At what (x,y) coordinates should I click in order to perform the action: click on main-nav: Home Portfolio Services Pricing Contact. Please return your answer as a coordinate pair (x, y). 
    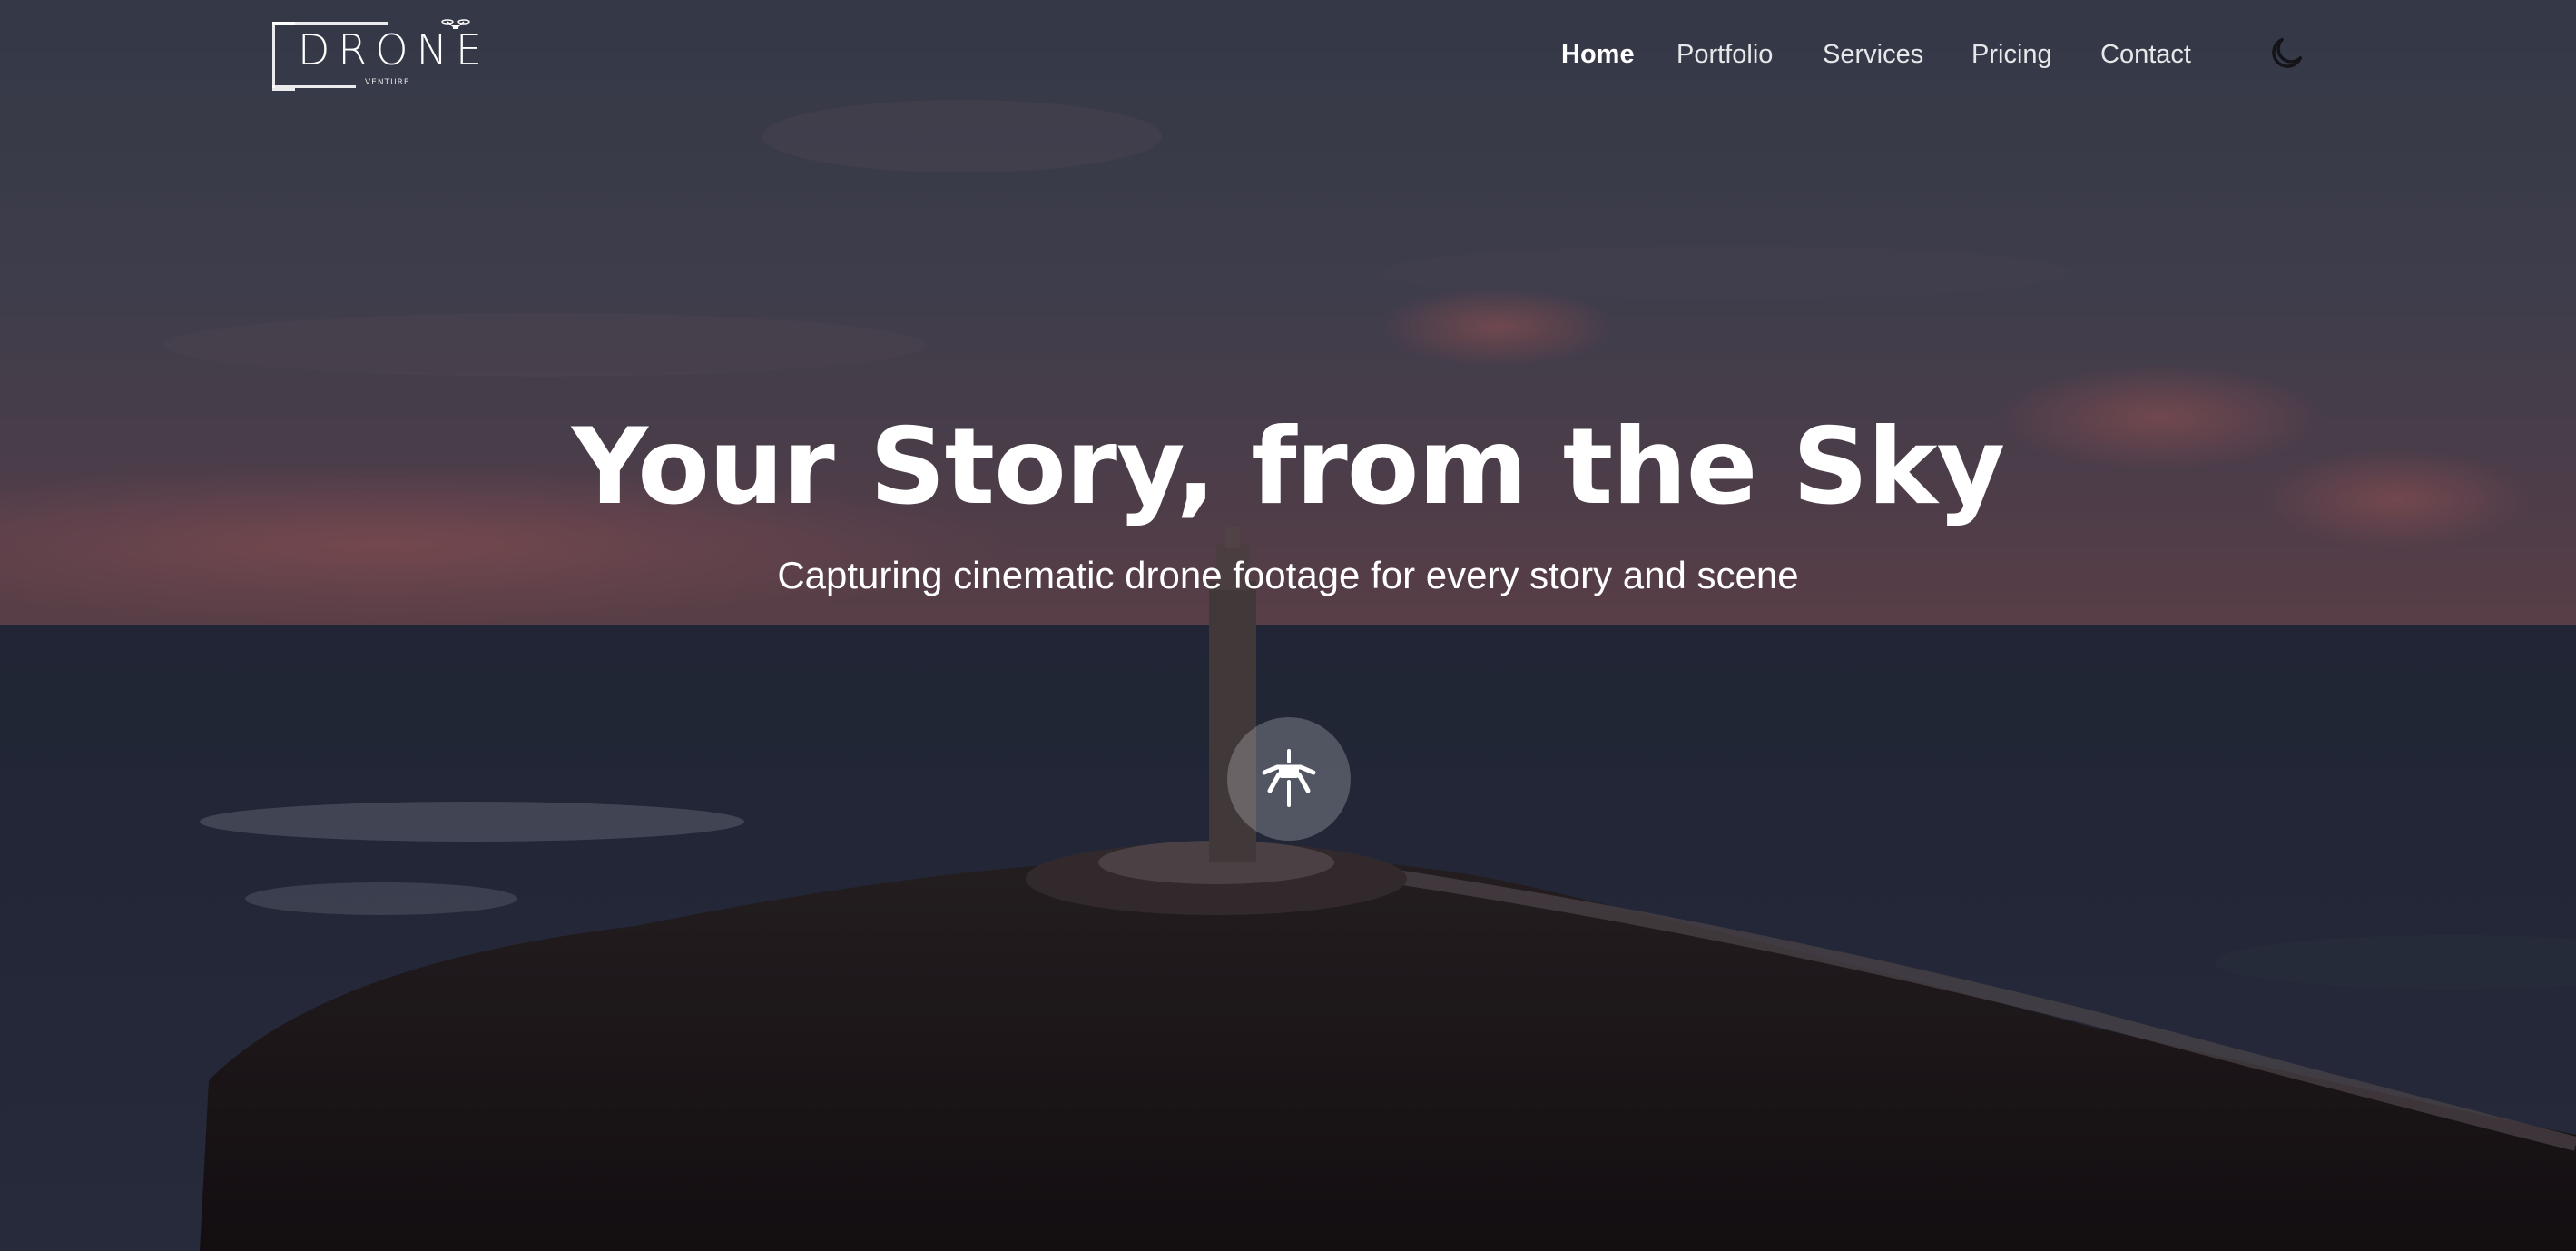
    Looking at the image, I should click on (1288, 54).